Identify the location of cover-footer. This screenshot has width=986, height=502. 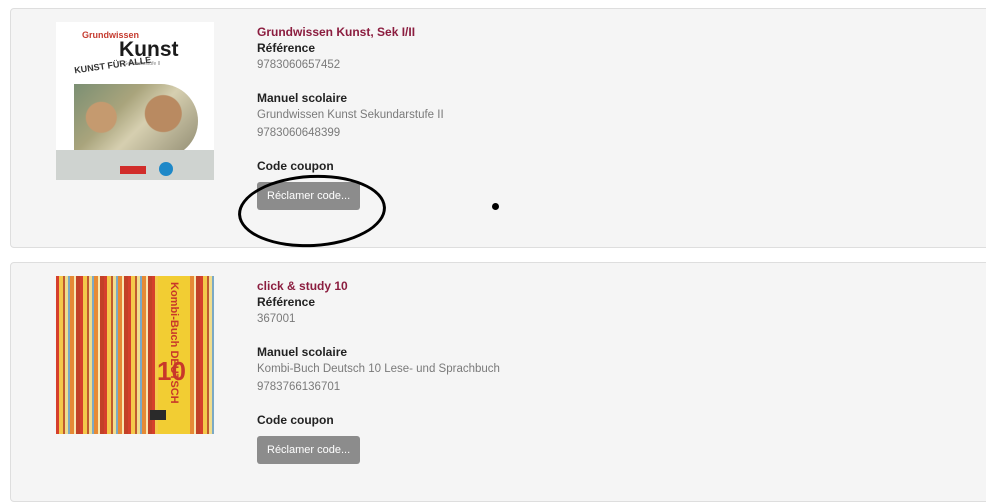
(135, 165).